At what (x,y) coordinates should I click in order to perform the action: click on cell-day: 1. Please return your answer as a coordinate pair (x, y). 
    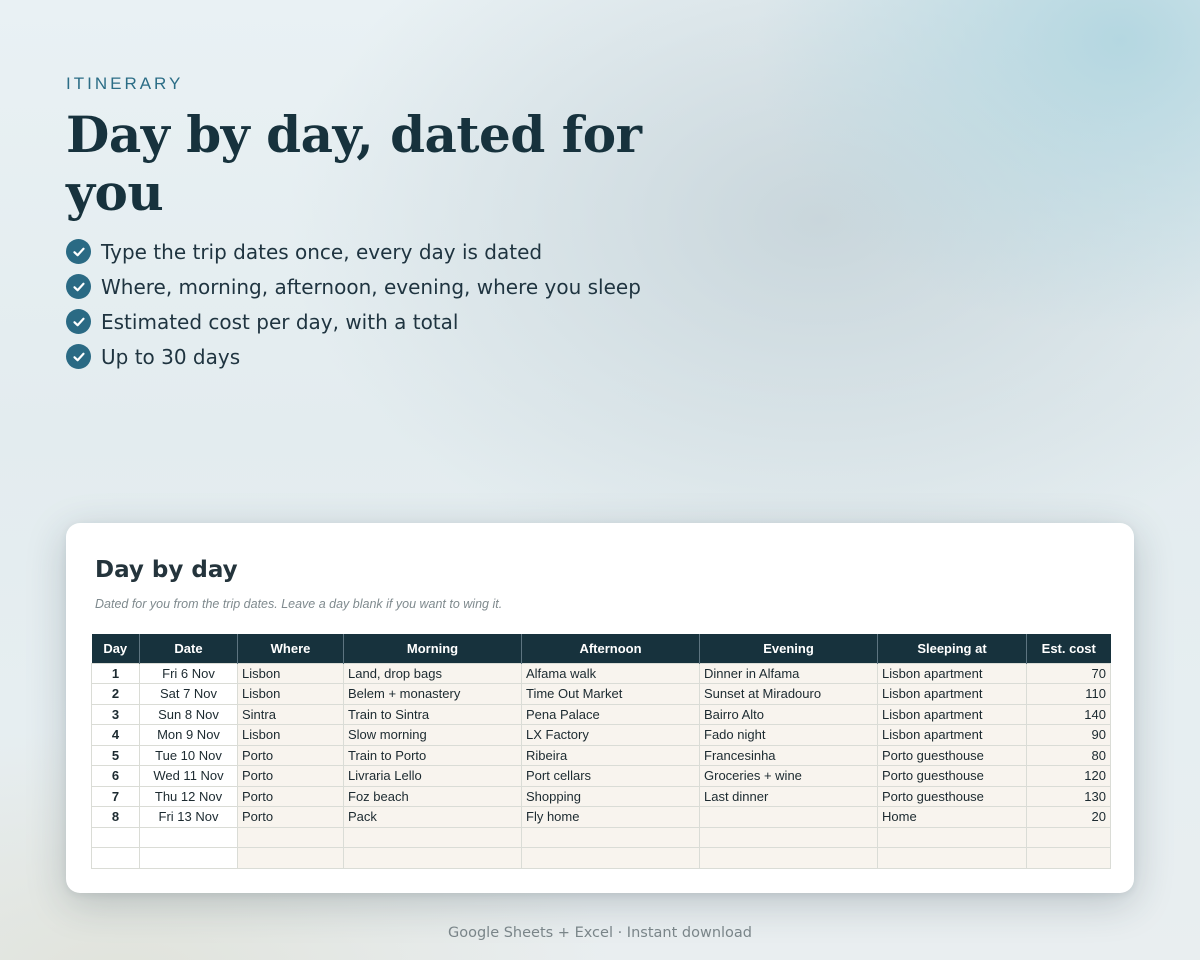
    Looking at the image, I should click on (115, 673).